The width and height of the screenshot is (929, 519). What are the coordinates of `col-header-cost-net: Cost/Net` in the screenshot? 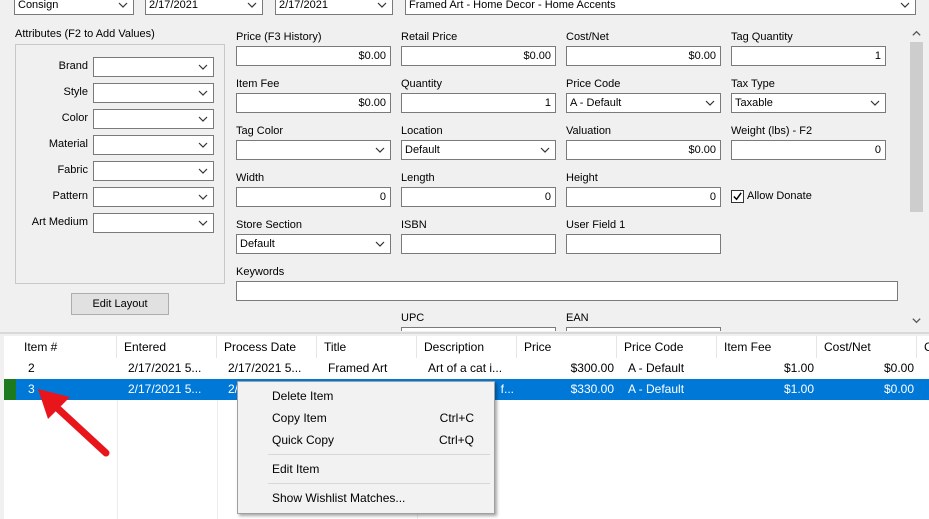 It's located at (867, 347).